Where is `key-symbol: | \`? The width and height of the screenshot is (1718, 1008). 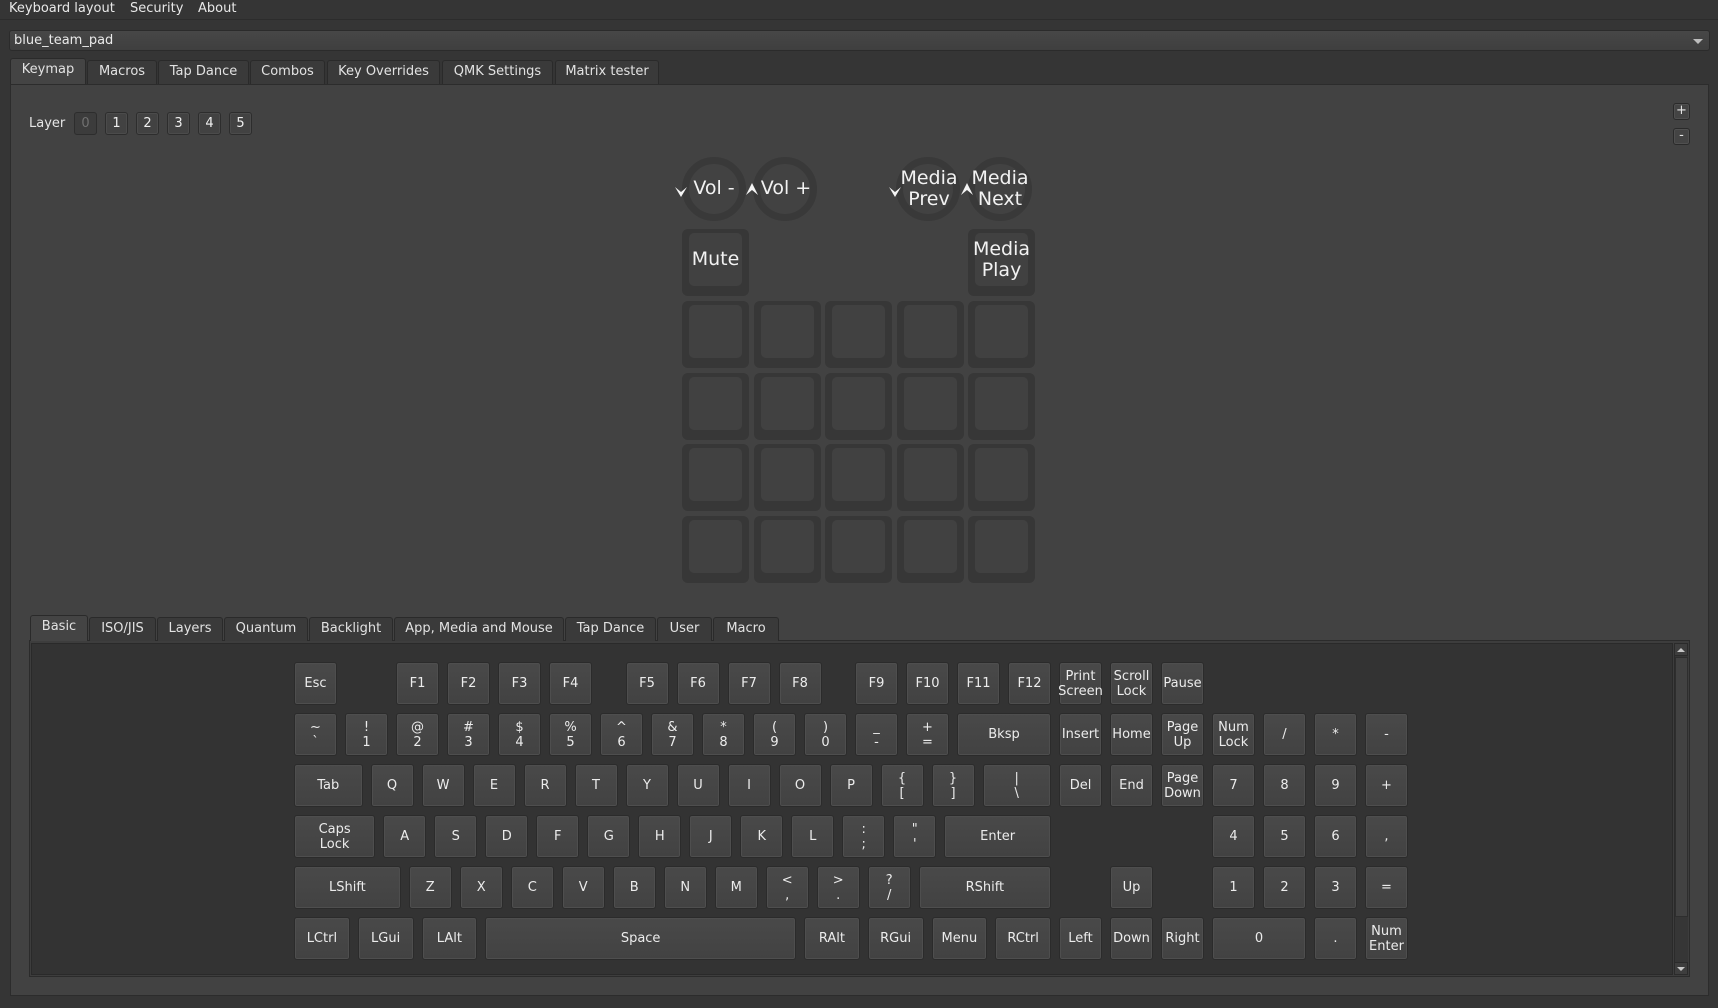 key-symbol: | \ is located at coordinates (1016, 785).